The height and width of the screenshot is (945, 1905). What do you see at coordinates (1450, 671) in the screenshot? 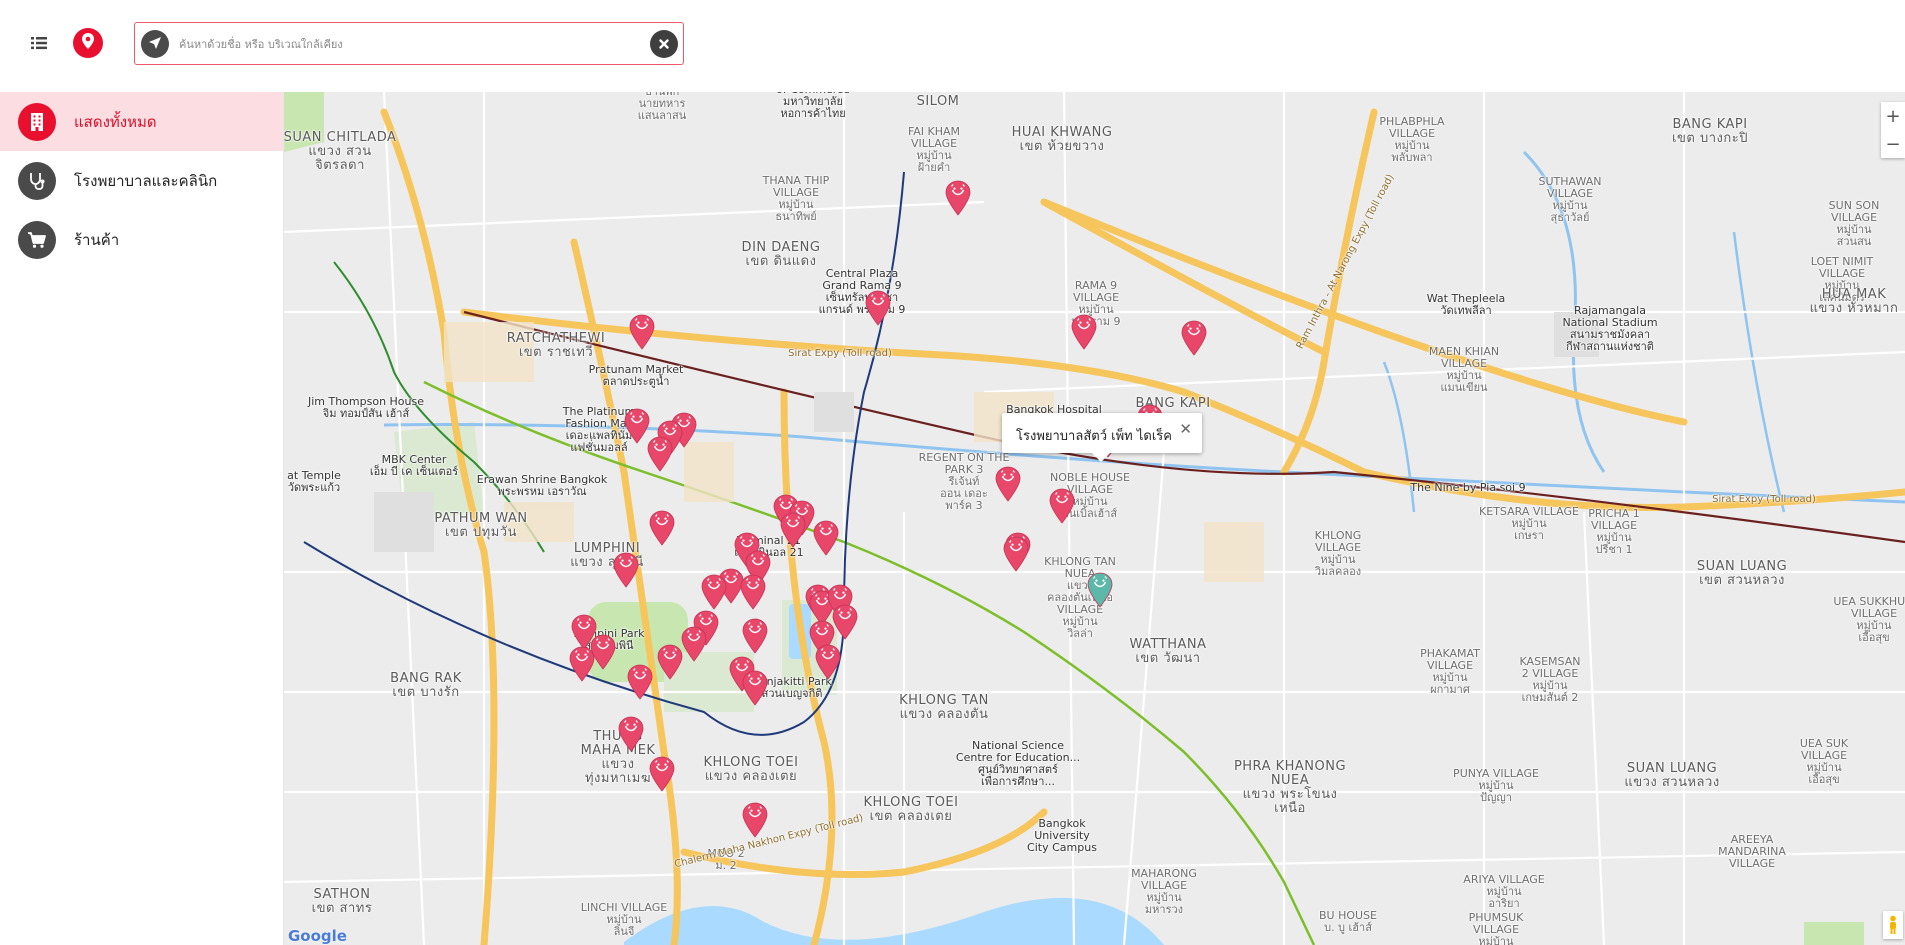
I see `village-label: PHAKAMAT VILLAGE หมู่บ้าน ผกามาศ` at bounding box center [1450, 671].